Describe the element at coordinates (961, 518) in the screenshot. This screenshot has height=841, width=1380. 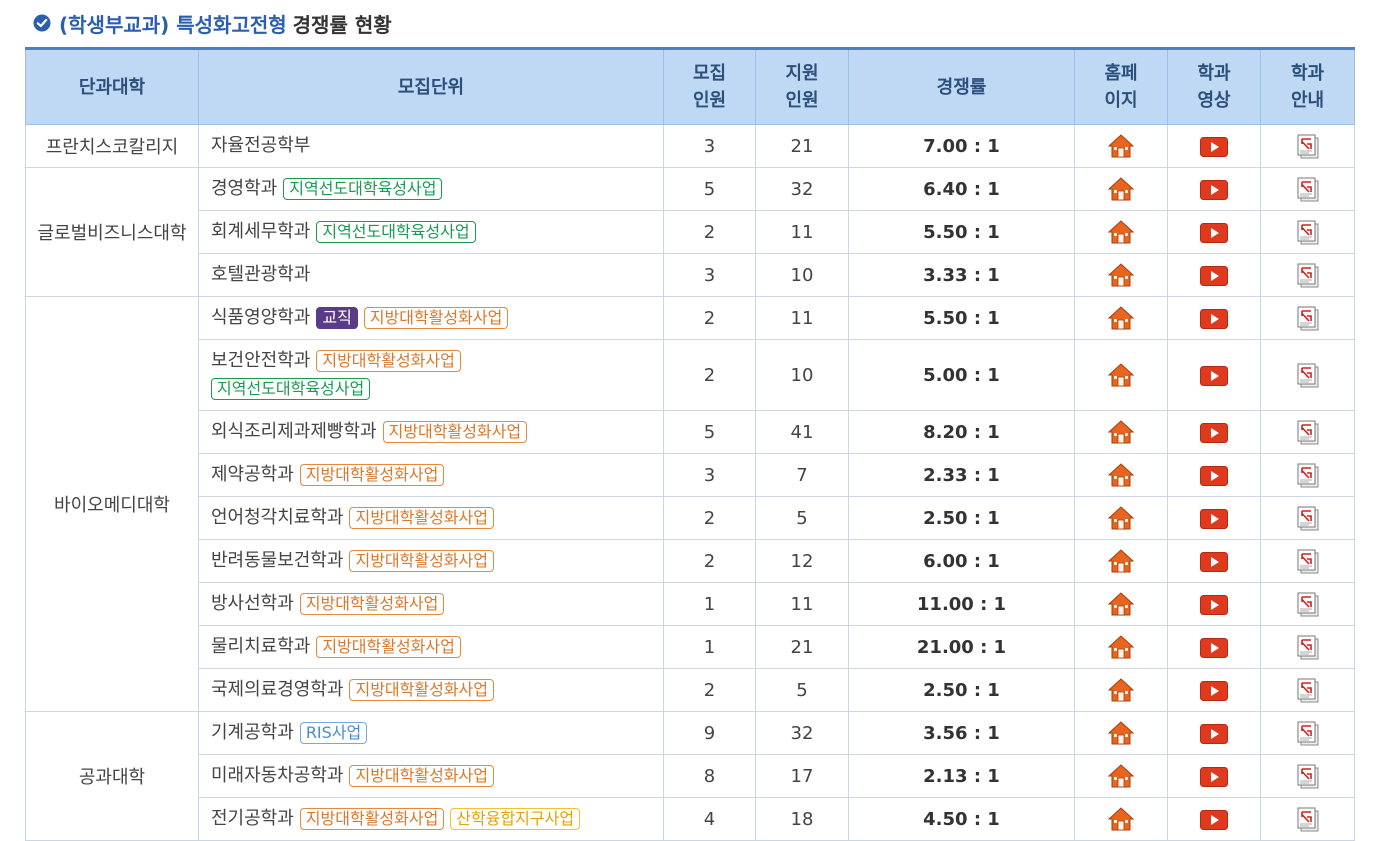
I see `ratio-cell: 2.50 : 1` at that location.